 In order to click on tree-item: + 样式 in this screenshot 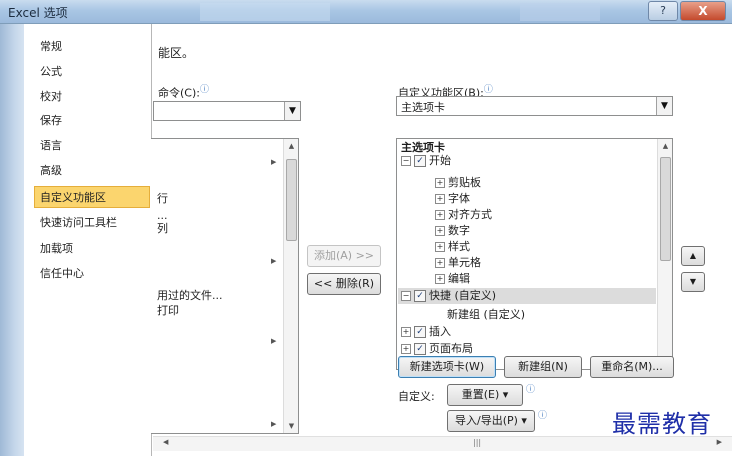, I will do `click(452, 247)`.